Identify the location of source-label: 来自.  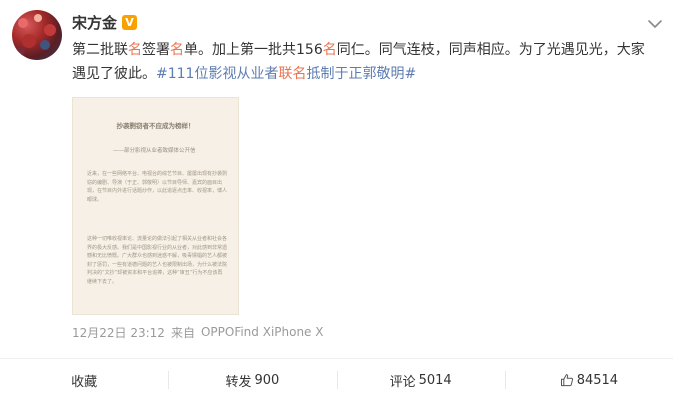
(182, 332).